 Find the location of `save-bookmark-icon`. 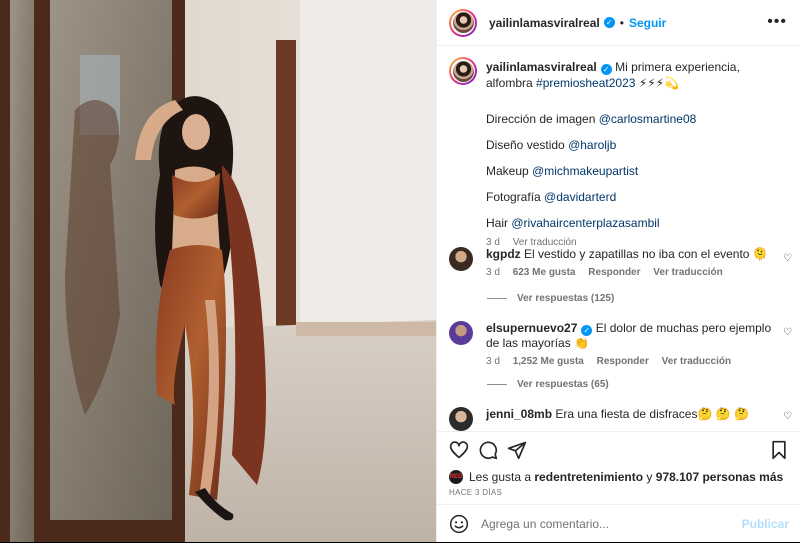

save-bookmark-icon is located at coordinates (779, 450).